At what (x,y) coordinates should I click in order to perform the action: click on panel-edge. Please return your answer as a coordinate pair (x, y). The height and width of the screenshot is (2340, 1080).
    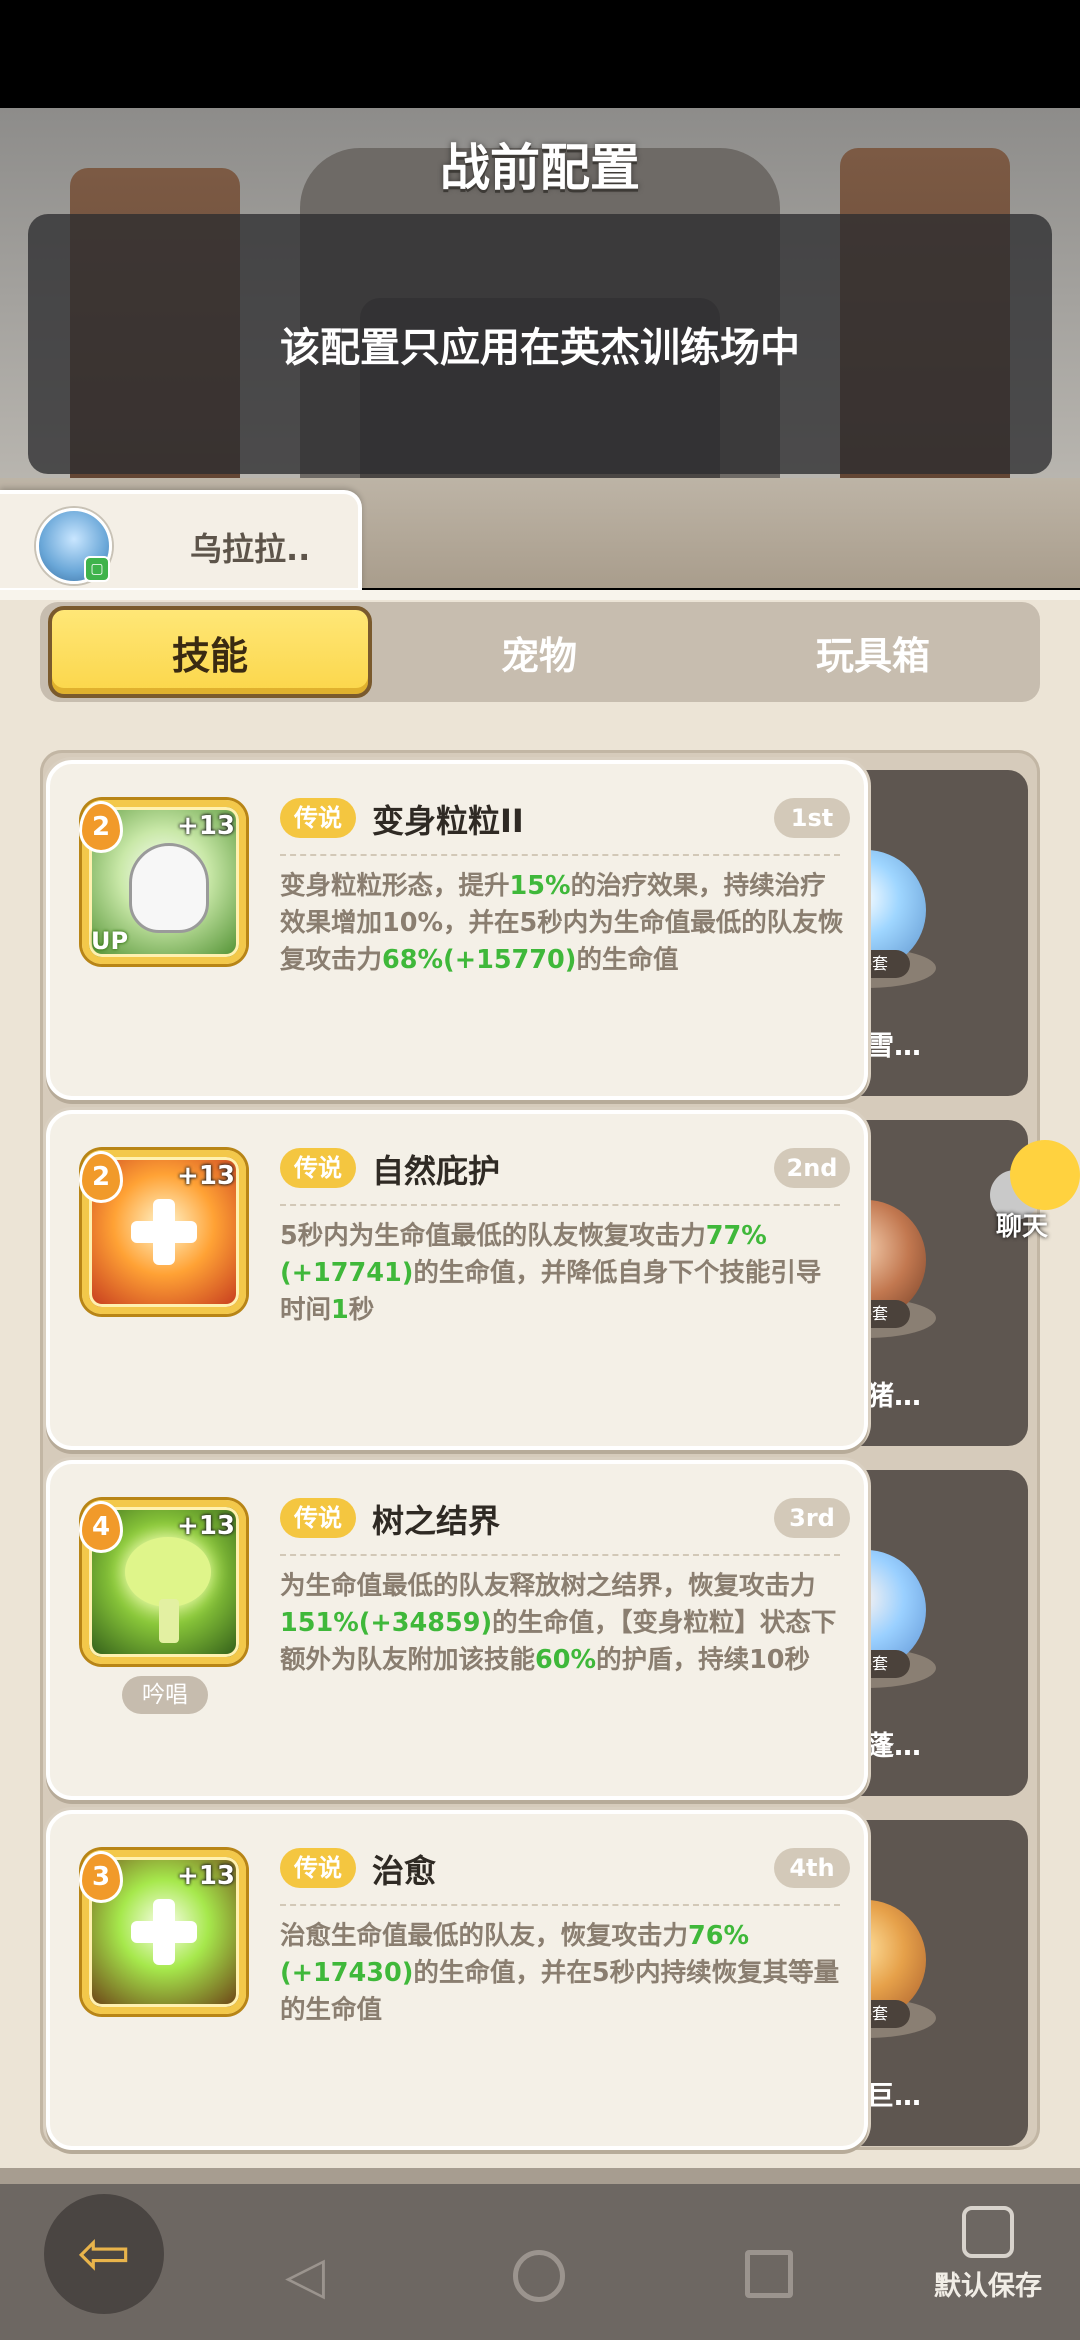
    Looking at the image, I should click on (540, 595).